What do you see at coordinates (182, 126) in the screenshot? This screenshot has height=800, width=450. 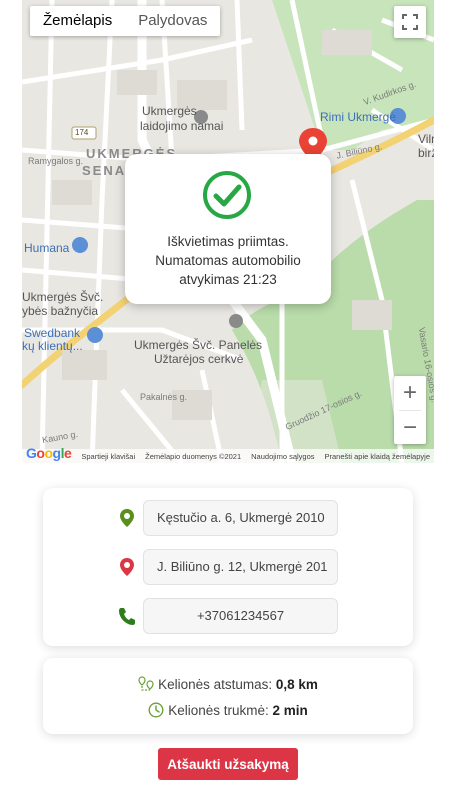 I see `poi-funeral-label-2: laidojimo namai` at bounding box center [182, 126].